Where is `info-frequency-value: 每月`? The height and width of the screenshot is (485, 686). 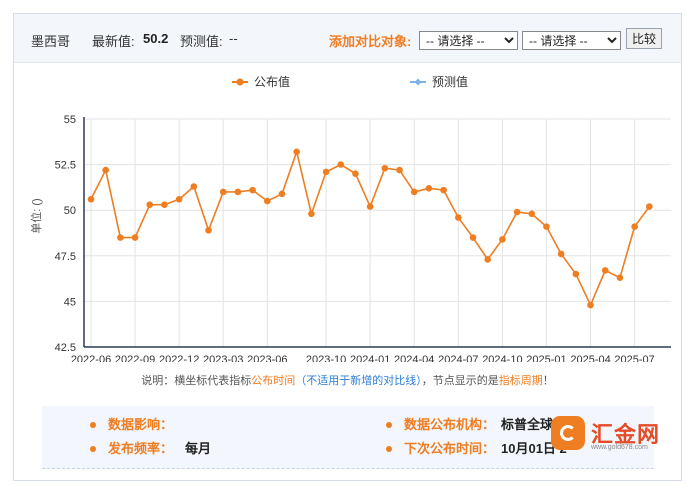
info-frequency-value: 每月 is located at coordinates (198, 448).